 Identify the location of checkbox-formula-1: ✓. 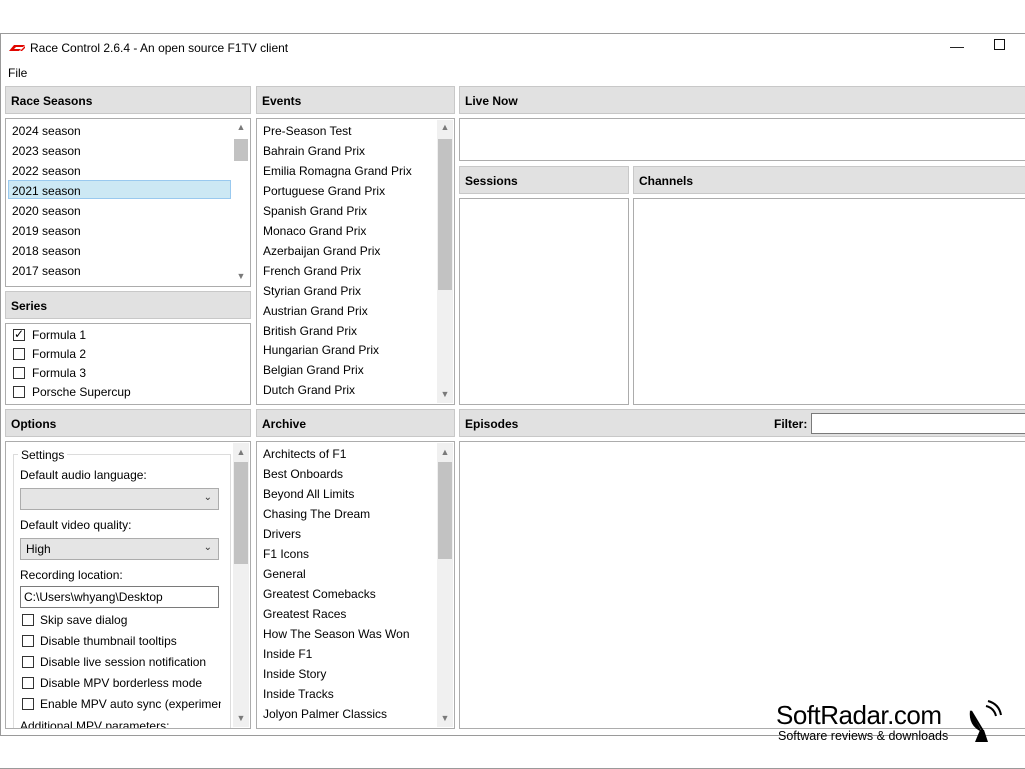
(19, 334).